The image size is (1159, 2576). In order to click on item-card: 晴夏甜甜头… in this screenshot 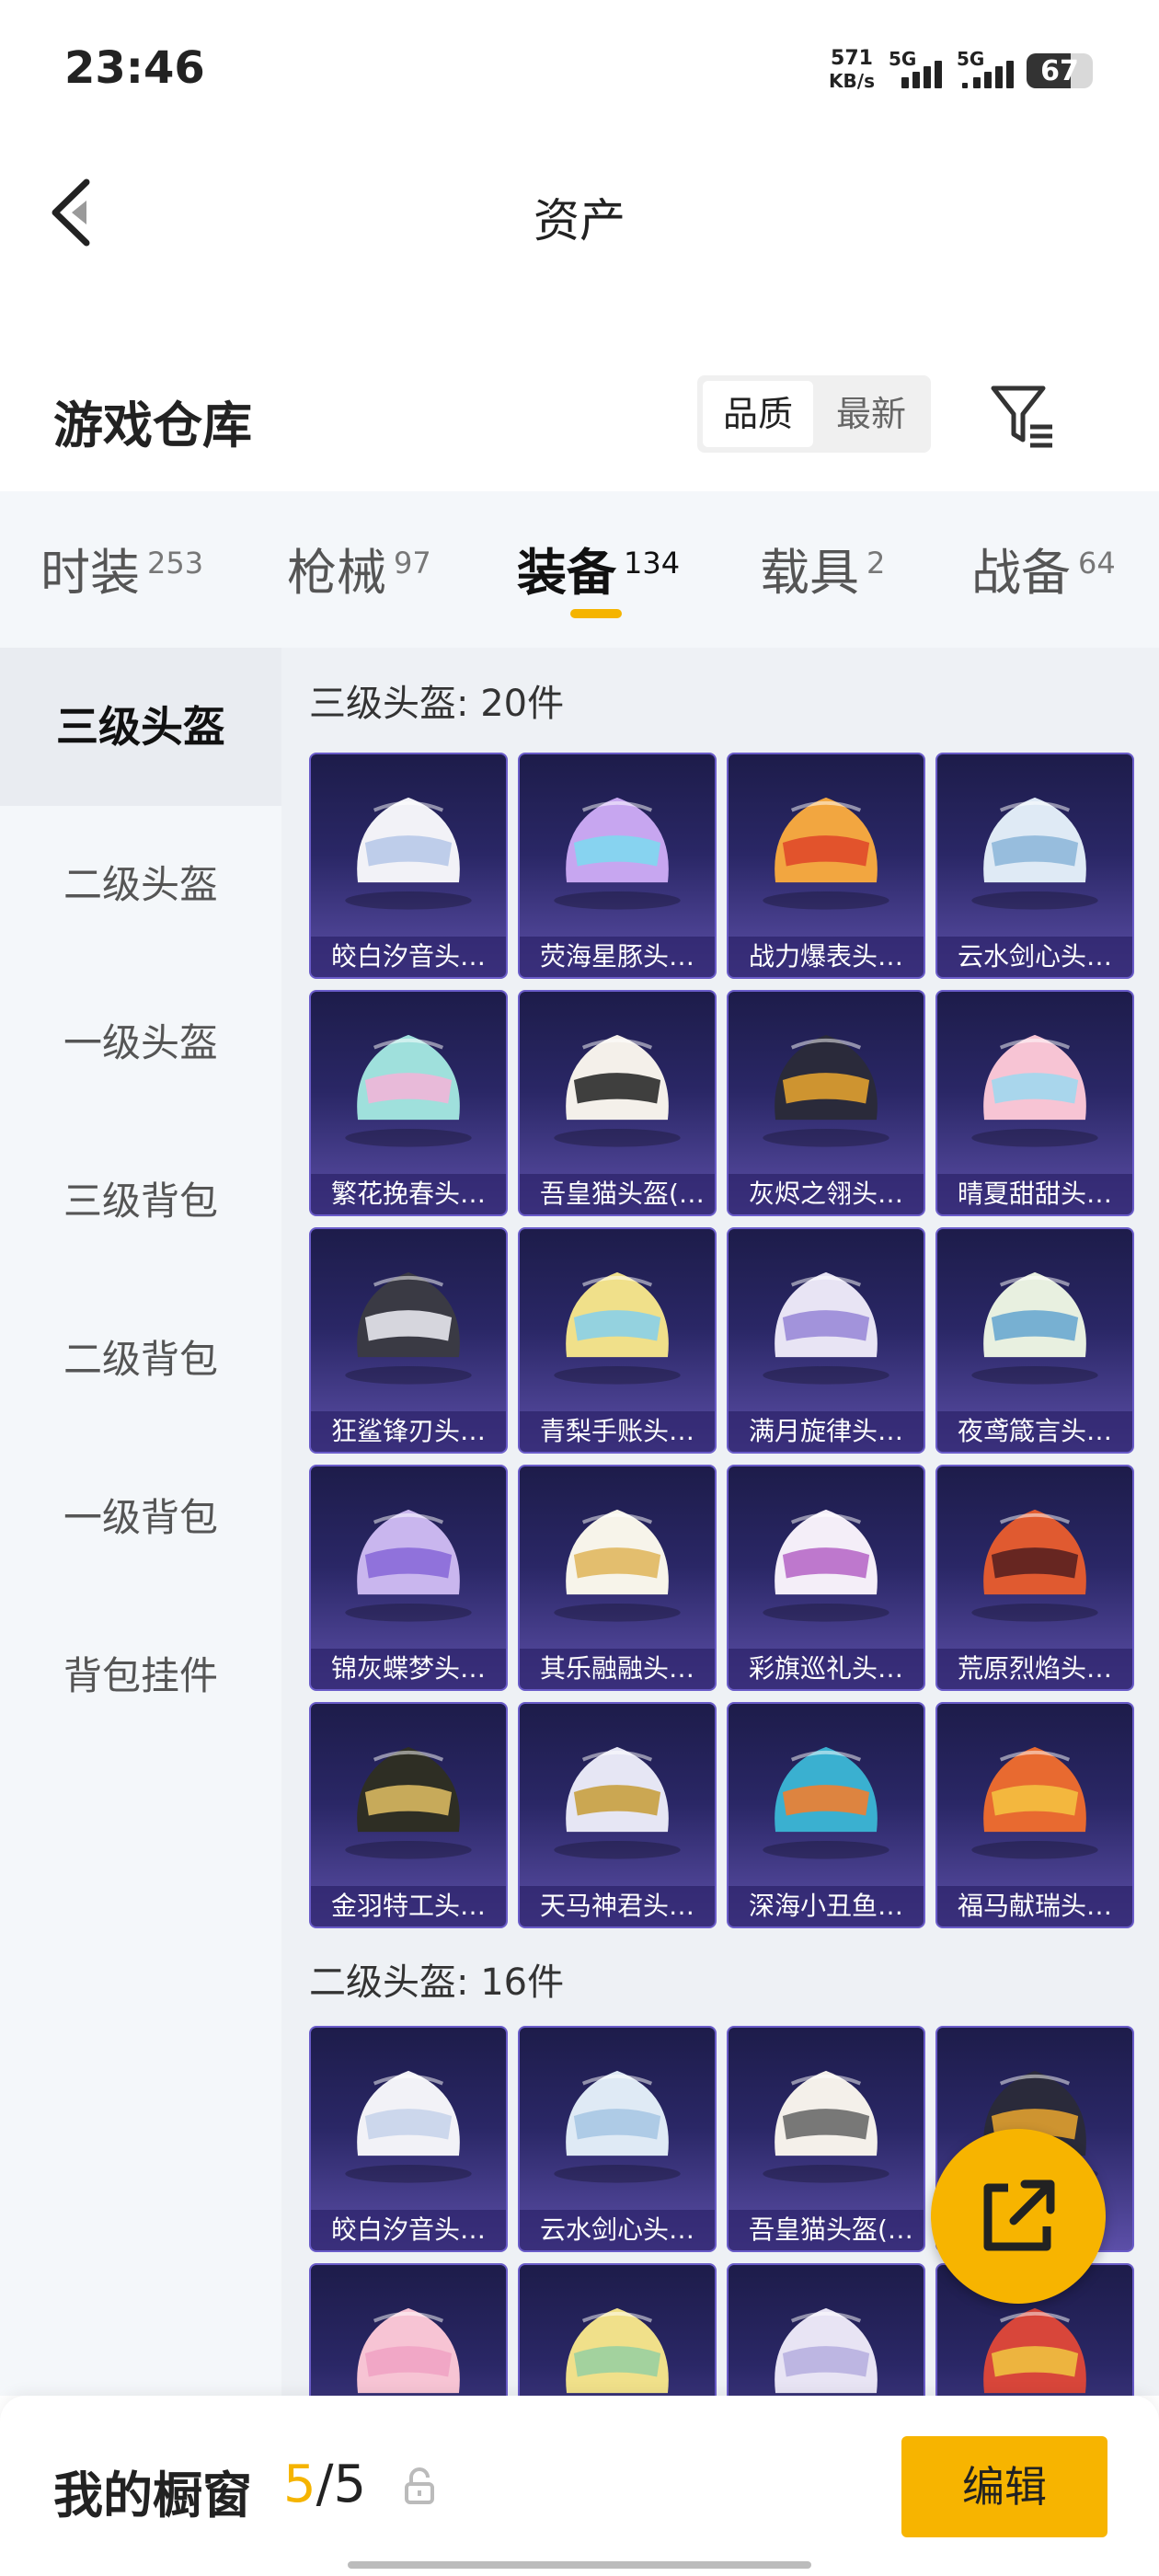, I will do `click(1034, 1103)`.